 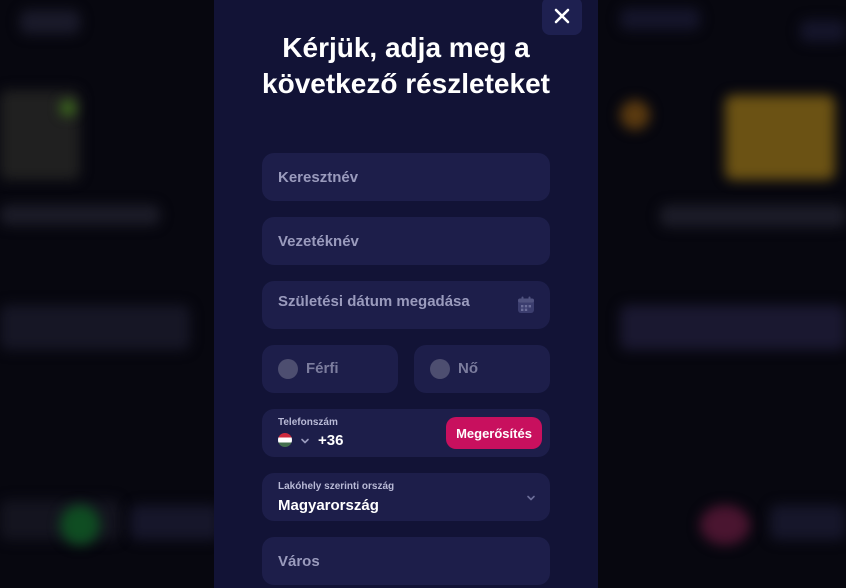 I want to click on city-field, so click(x=406, y=561).